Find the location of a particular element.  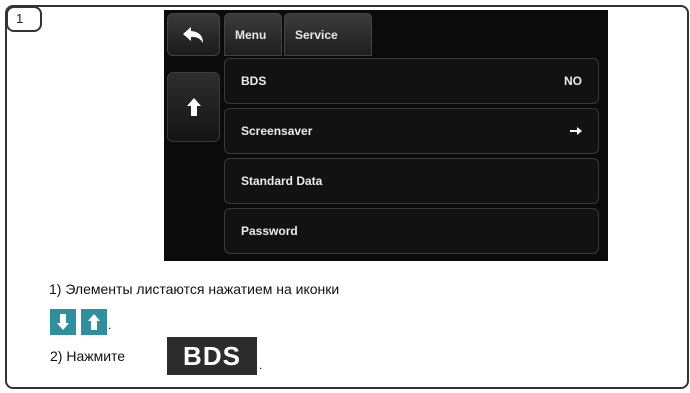

tab-service: Service is located at coordinates (328, 34).